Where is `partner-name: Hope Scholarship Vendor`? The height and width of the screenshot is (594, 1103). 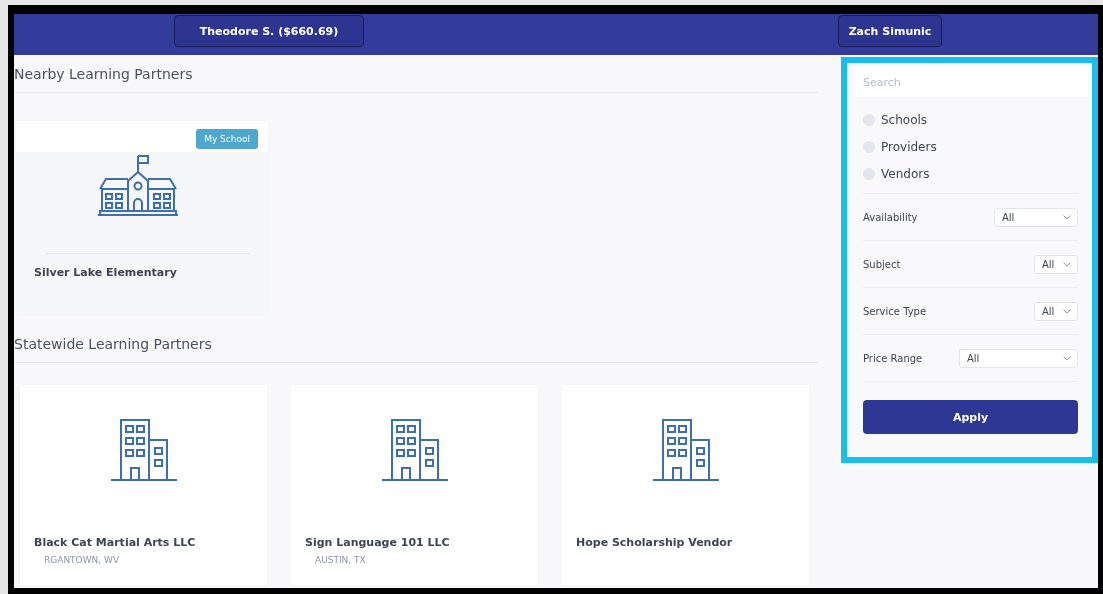 partner-name: Hope Scholarship Vendor is located at coordinates (654, 542).